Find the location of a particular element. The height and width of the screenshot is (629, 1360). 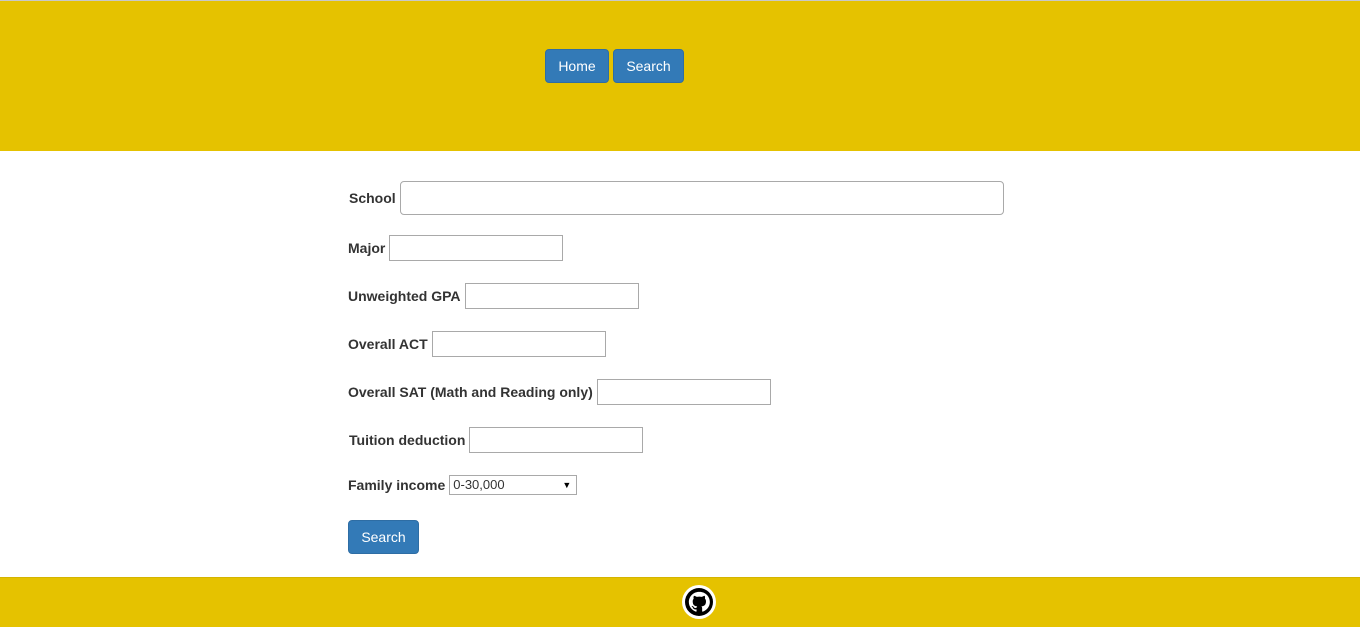

home-button: Home is located at coordinates (577, 66).